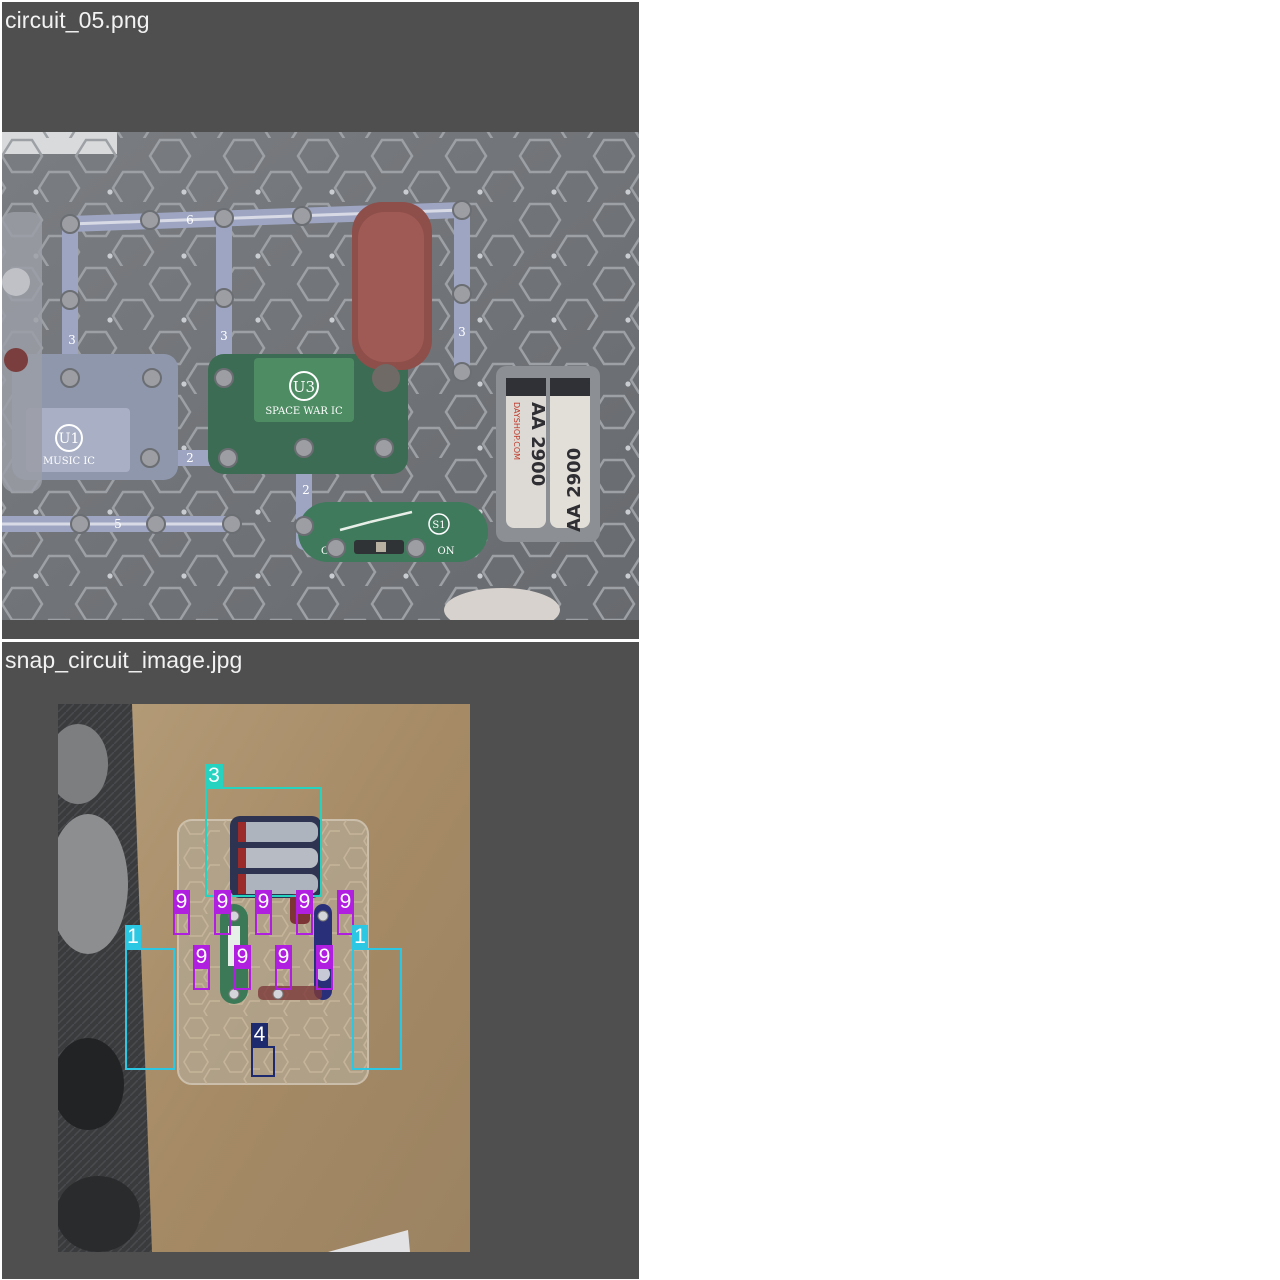  Describe the element at coordinates (446, 551) in the screenshot. I see `on-label-text: ON` at that location.